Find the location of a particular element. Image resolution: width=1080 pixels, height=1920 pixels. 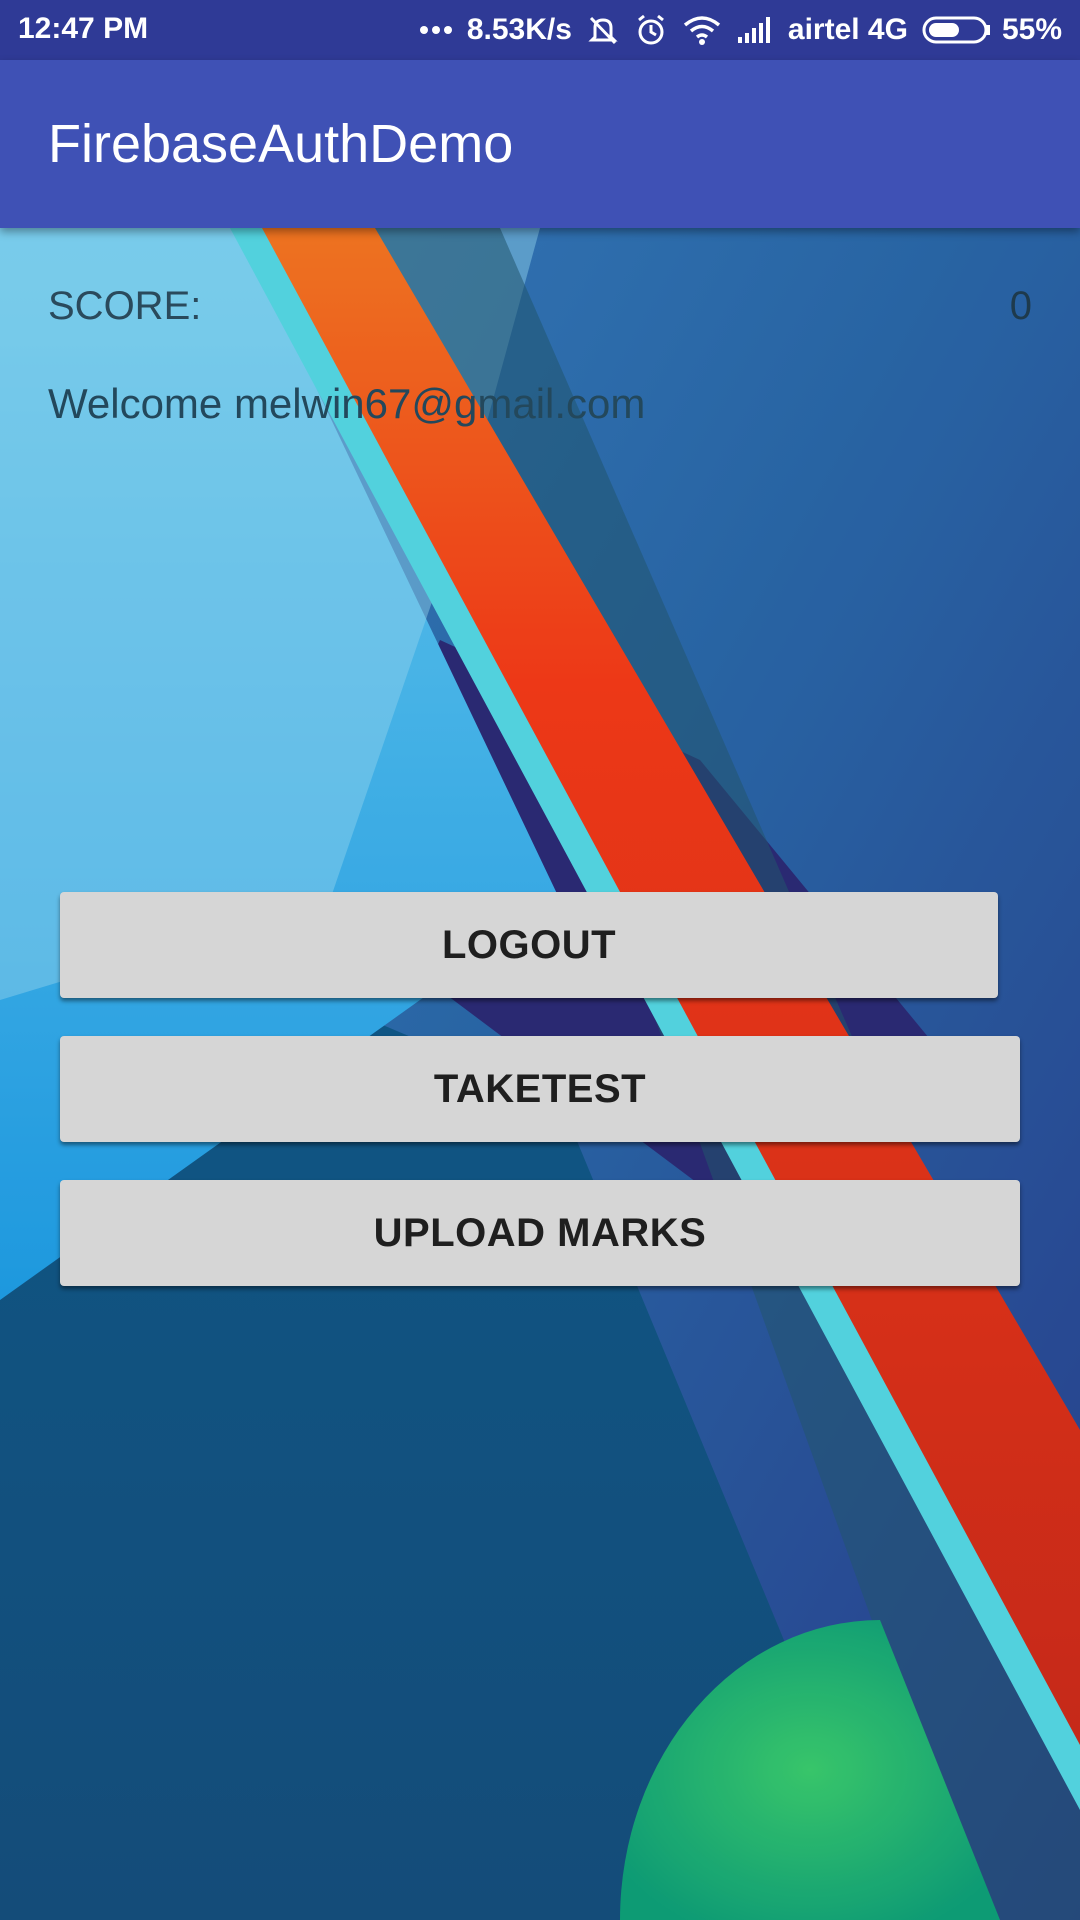

app-title: FirebaseAuthDemo is located at coordinates (281, 144).